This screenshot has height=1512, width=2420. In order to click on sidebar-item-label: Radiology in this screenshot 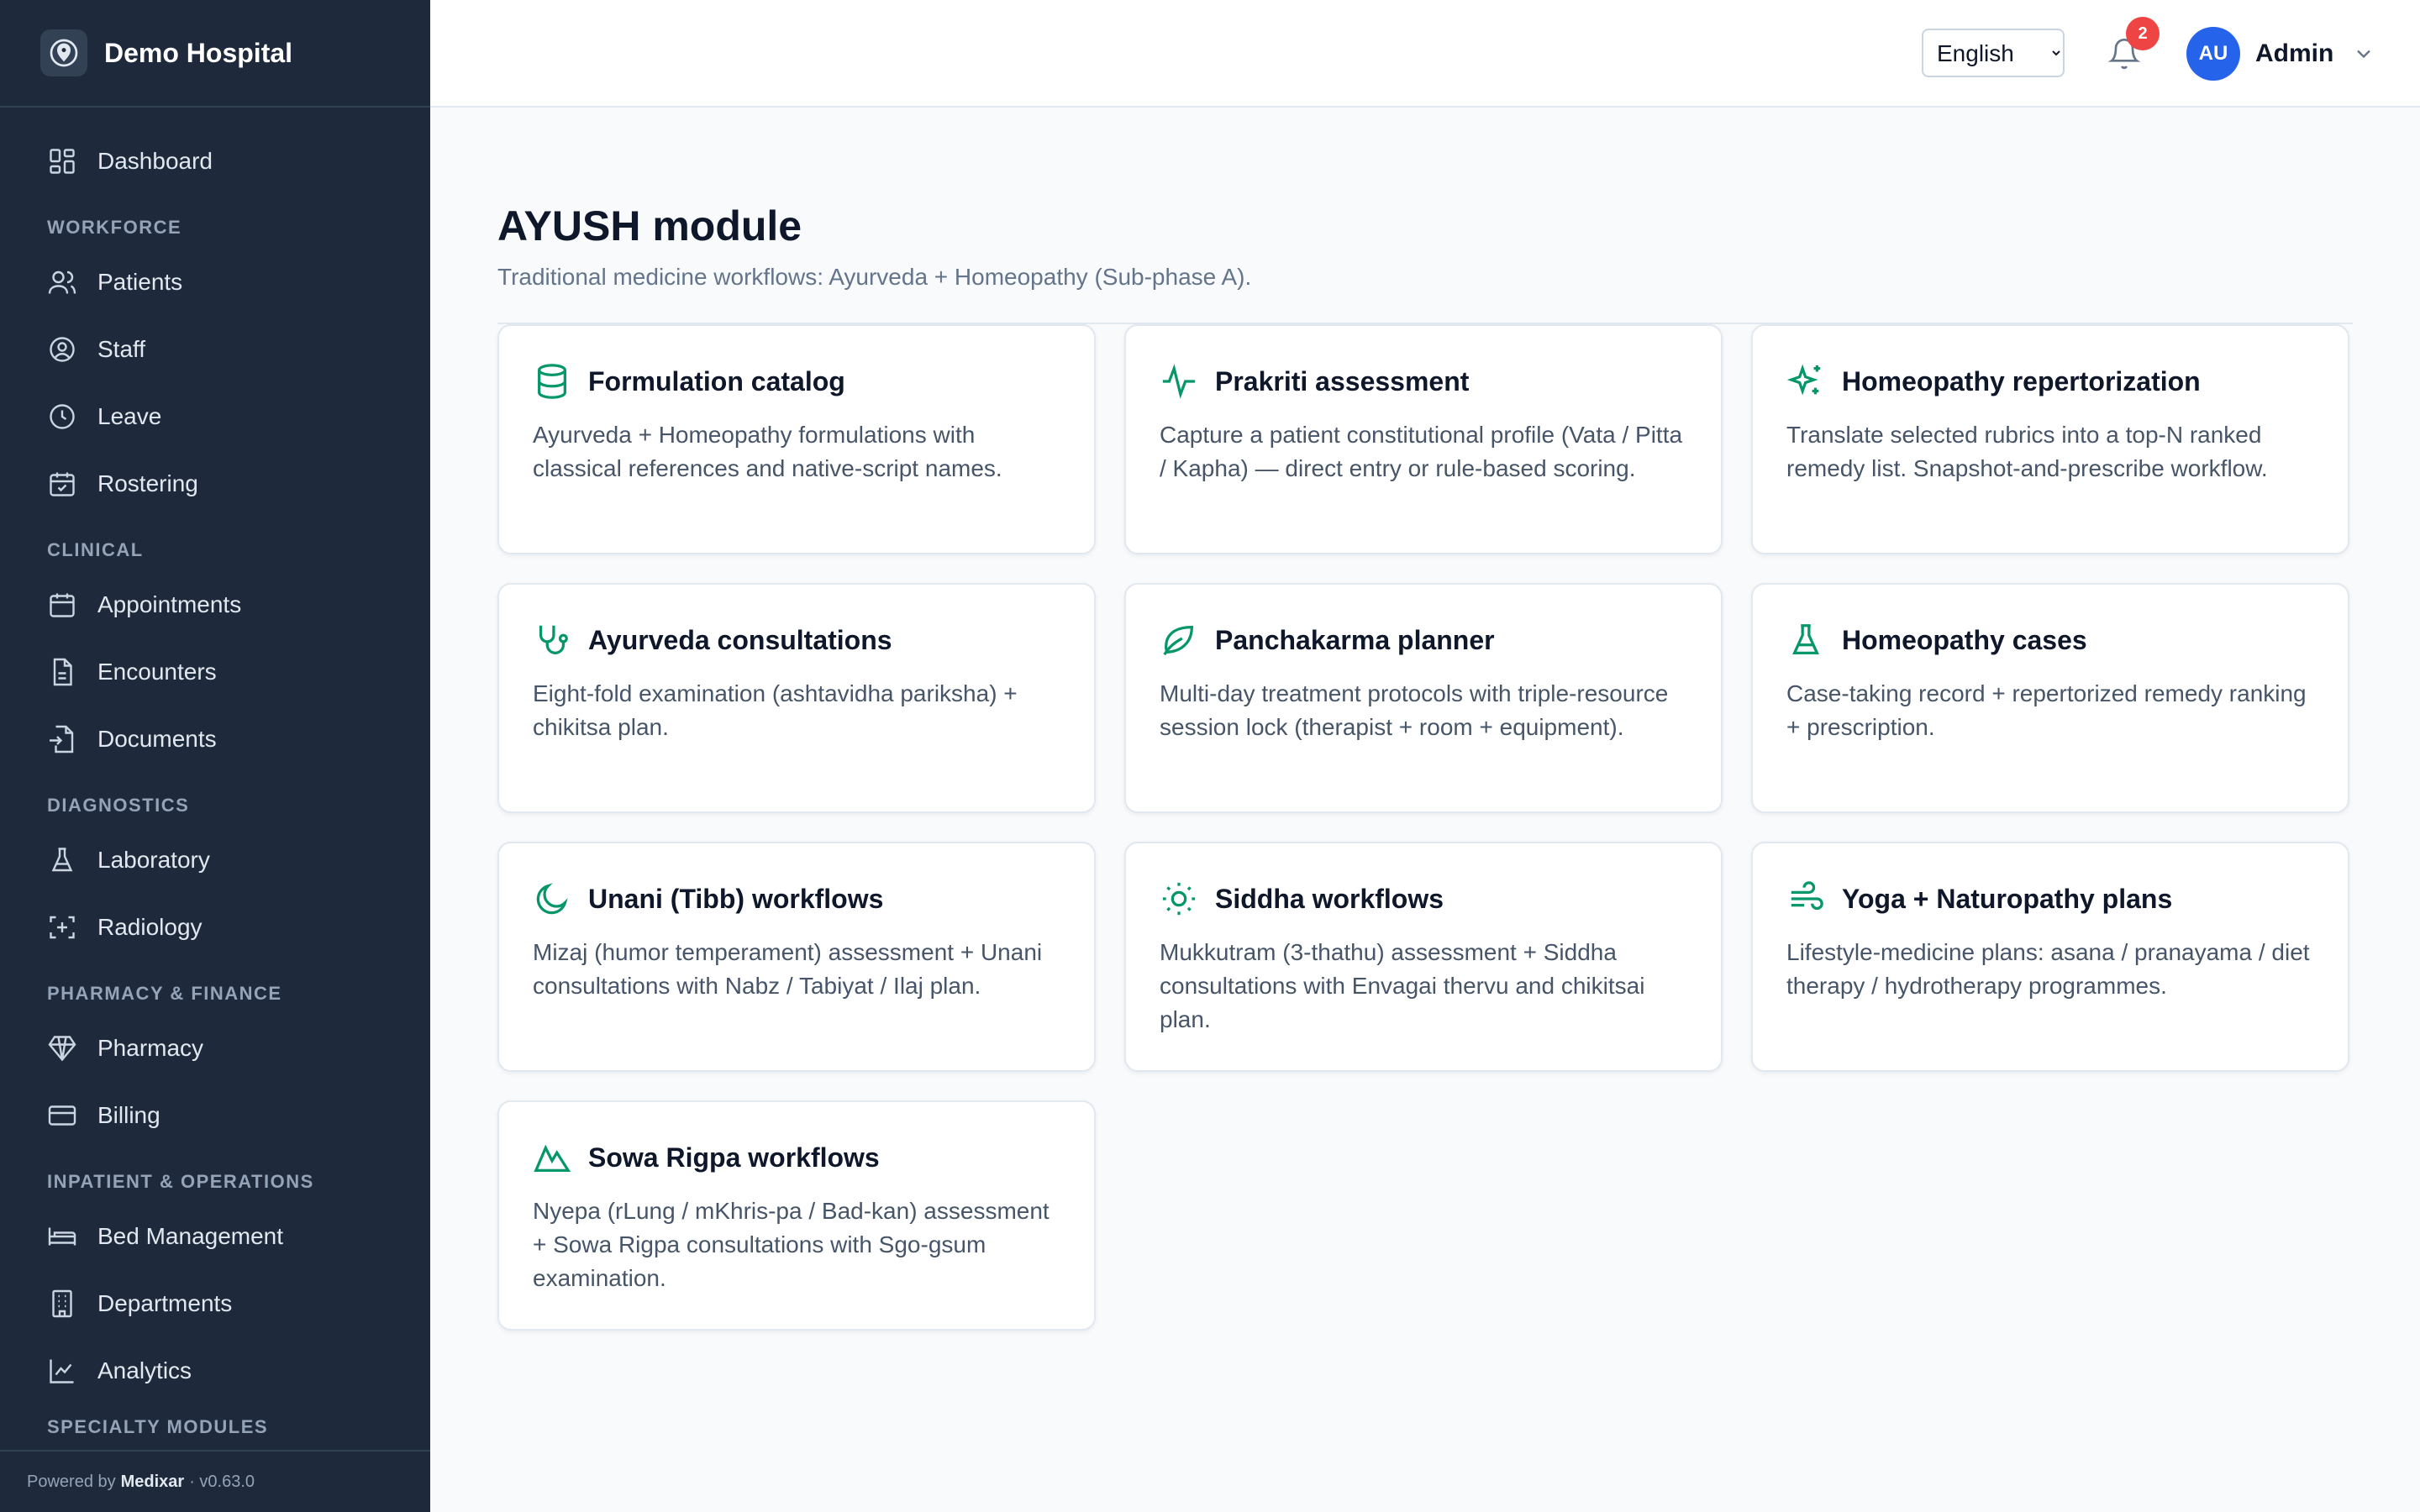, I will do `click(150, 927)`.